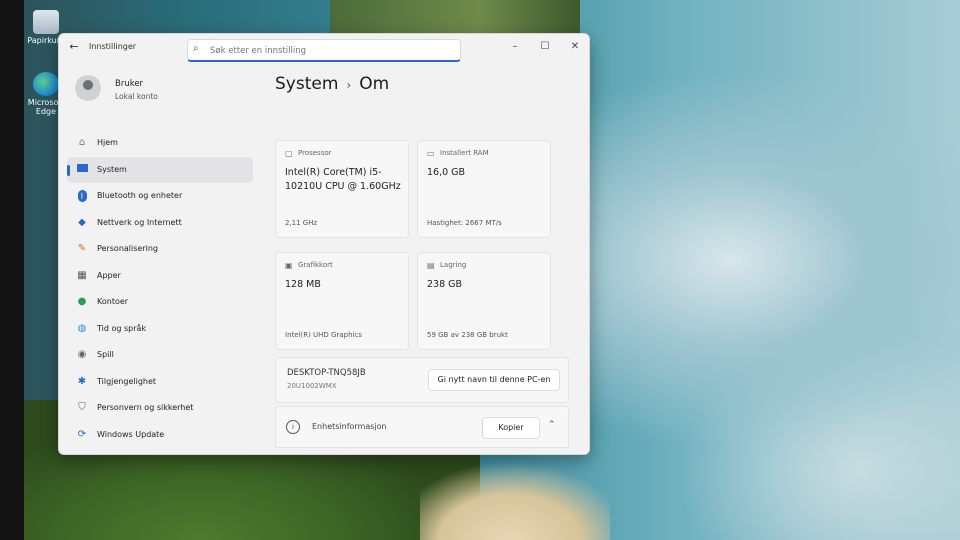 This screenshot has width=960, height=540. I want to click on arrow-left-icon: ←, so click(74, 46).